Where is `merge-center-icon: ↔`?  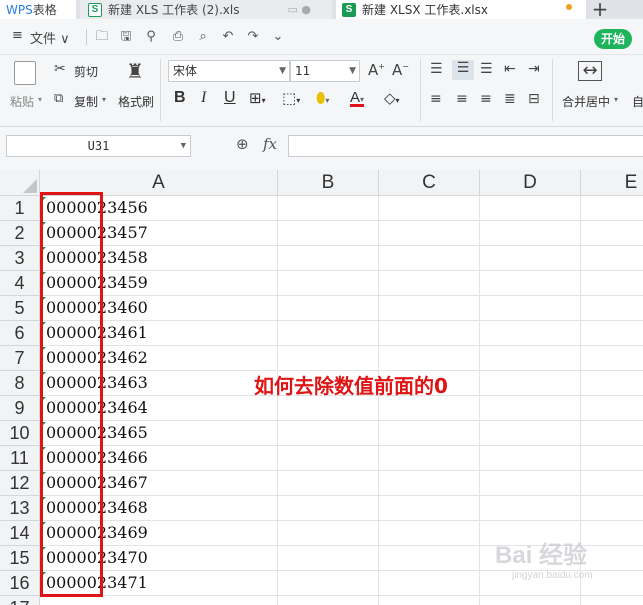
merge-center-icon: ↔ is located at coordinates (590, 71).